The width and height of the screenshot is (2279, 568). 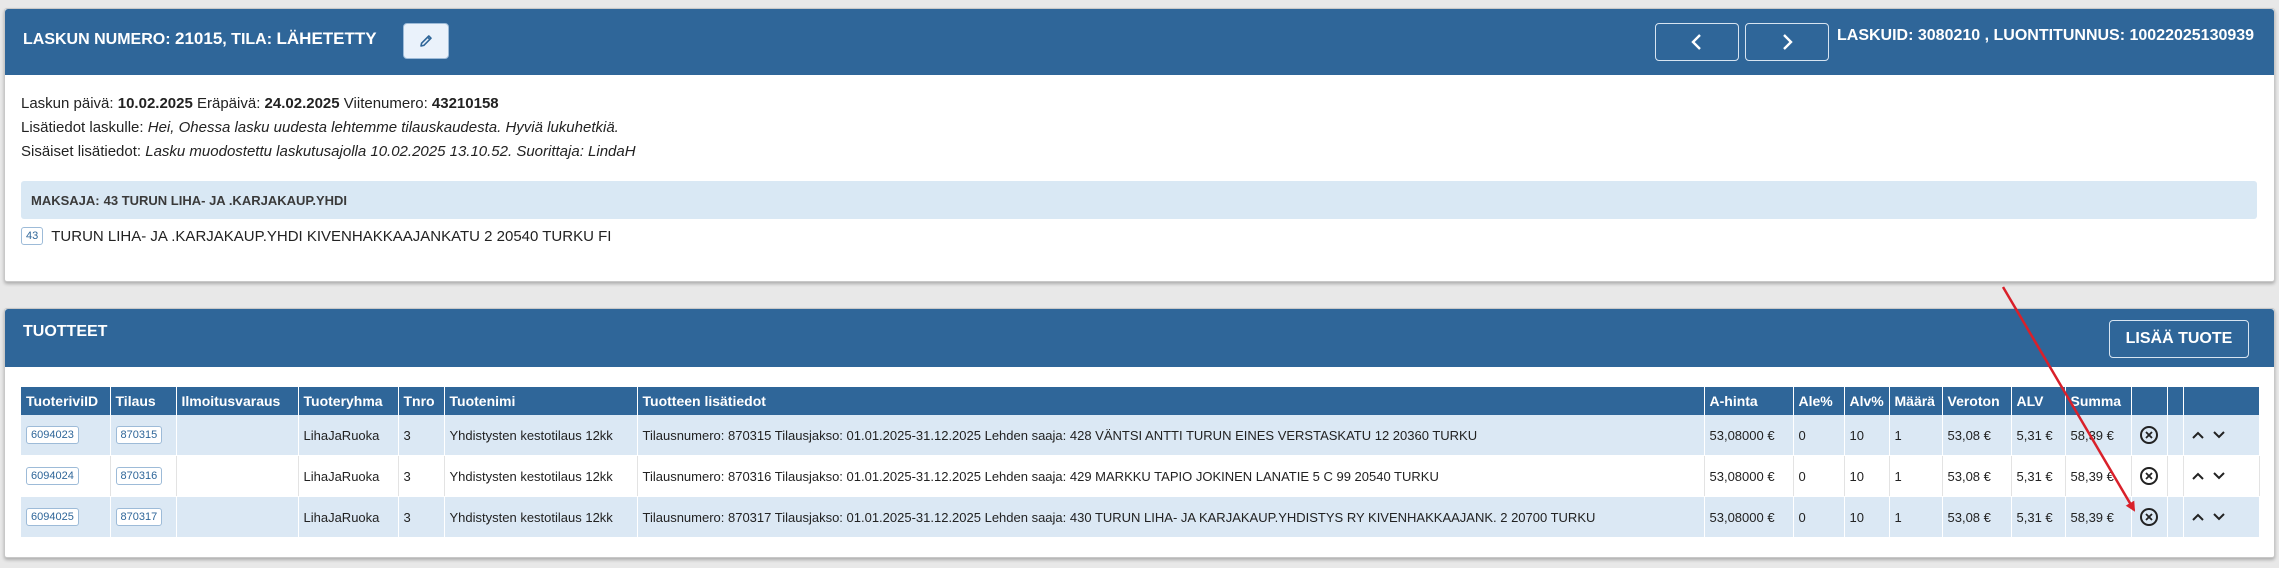 What do you see at coordinates (67, 103) in the screenshot?
I see `invoice-date-label: Laskun päivä:` at bounding box center [67, 103].